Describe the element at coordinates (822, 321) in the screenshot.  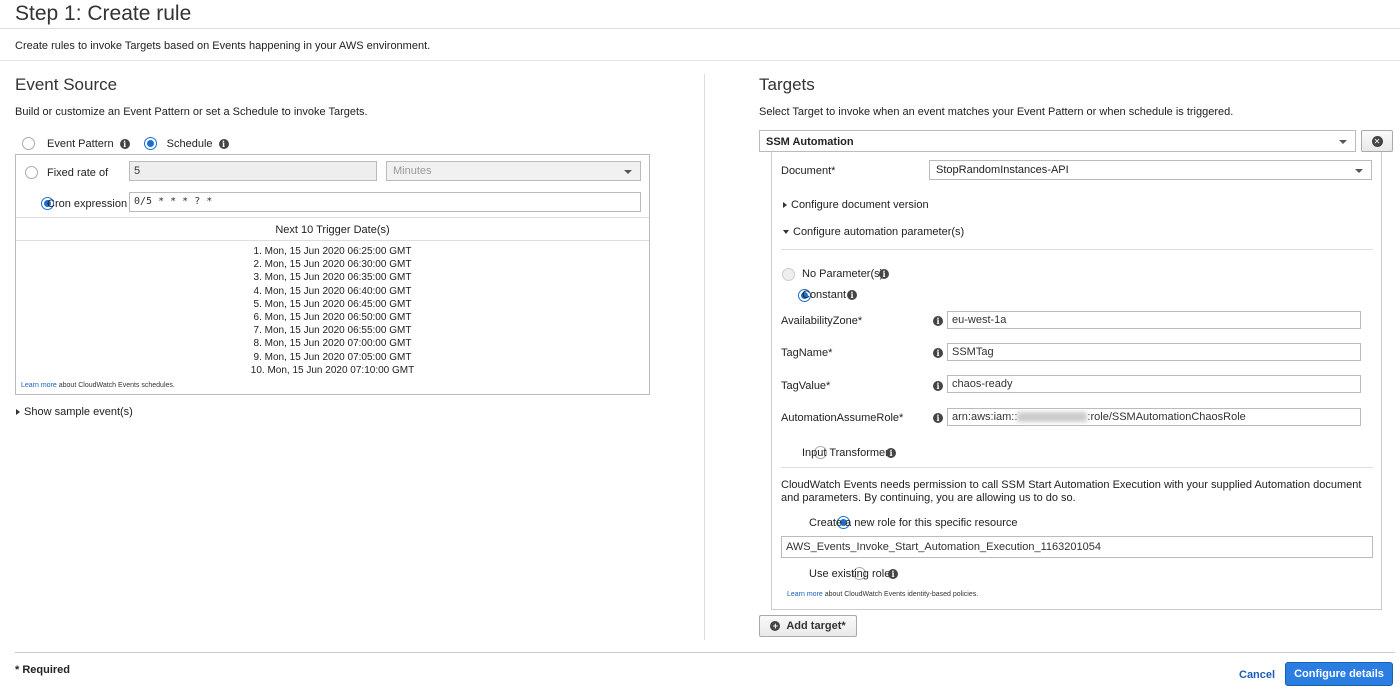
I see `param-label: AvailabilityZone*` at that location.